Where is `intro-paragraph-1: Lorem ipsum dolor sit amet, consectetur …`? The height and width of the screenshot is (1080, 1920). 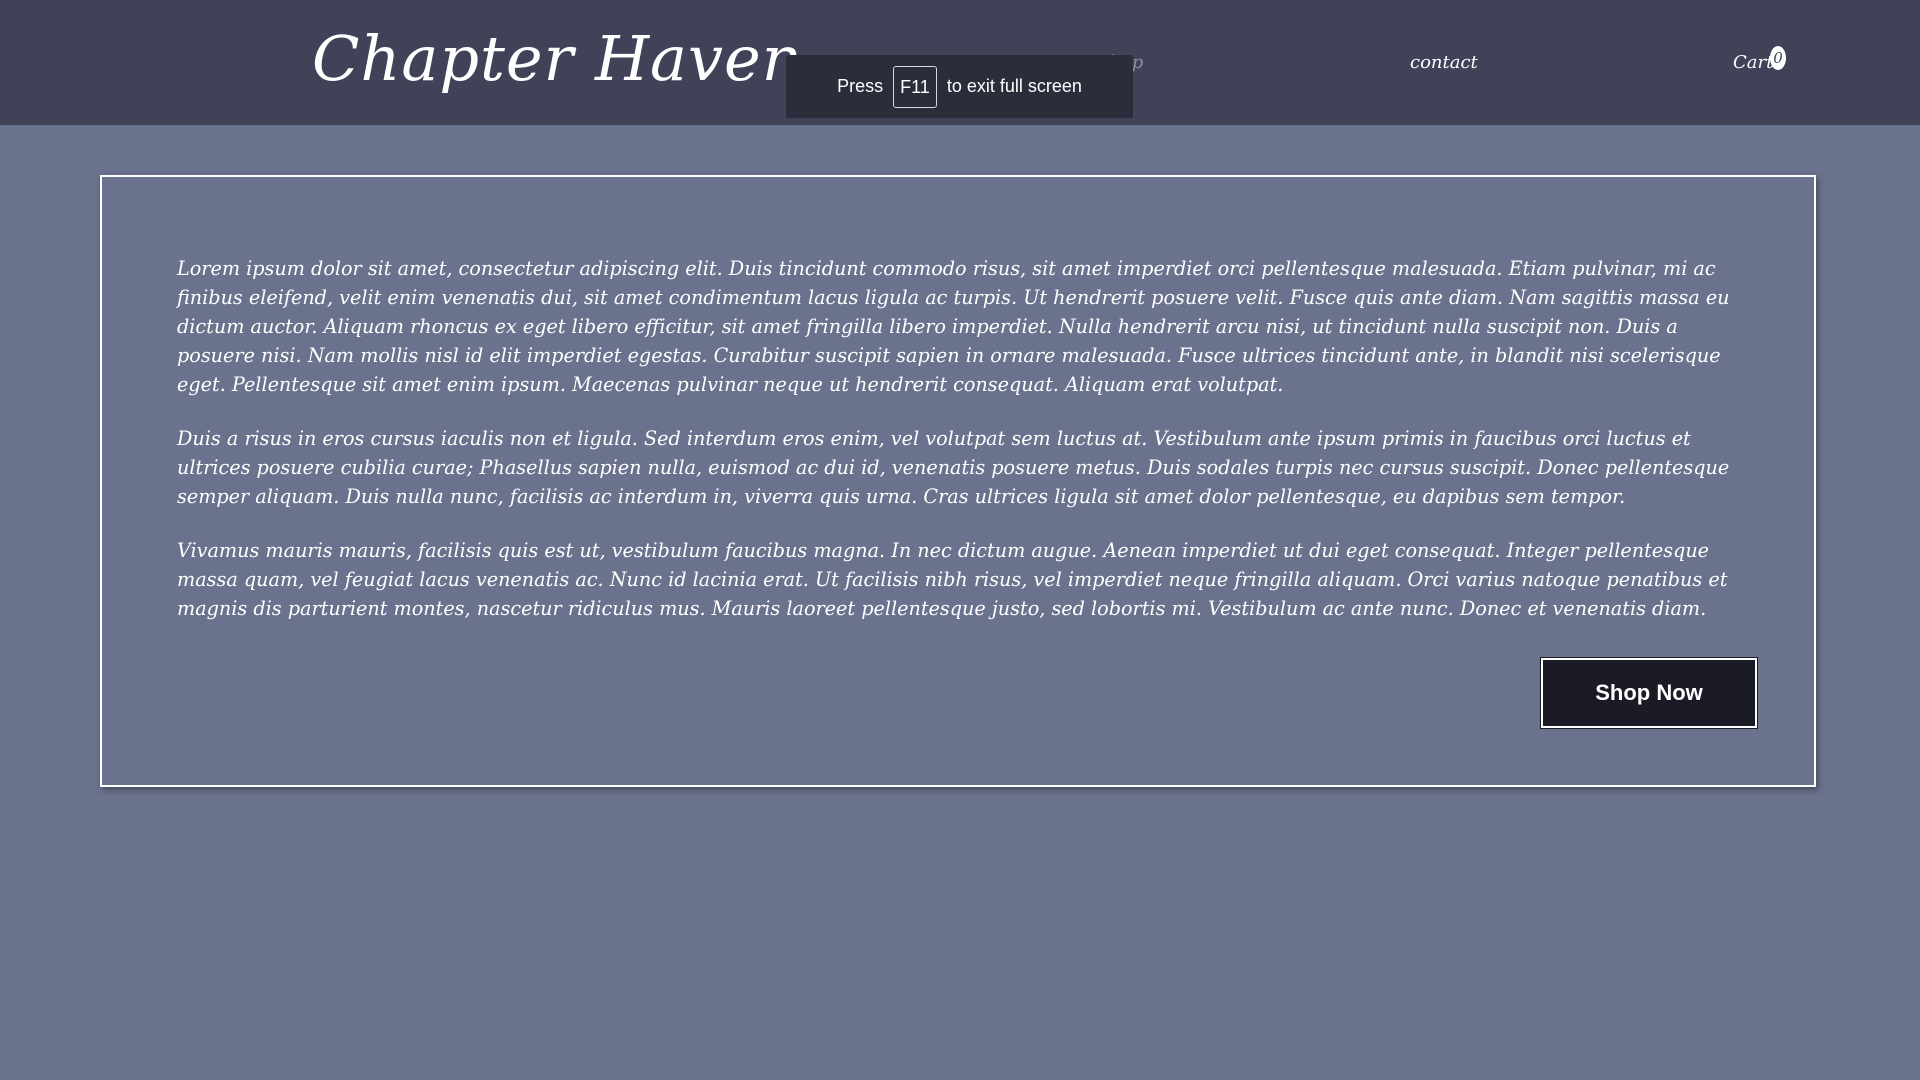
intro-paragraph-1: Lorem ipsum dolor sit amet, consectetur … is located at coordinates (953, 326).